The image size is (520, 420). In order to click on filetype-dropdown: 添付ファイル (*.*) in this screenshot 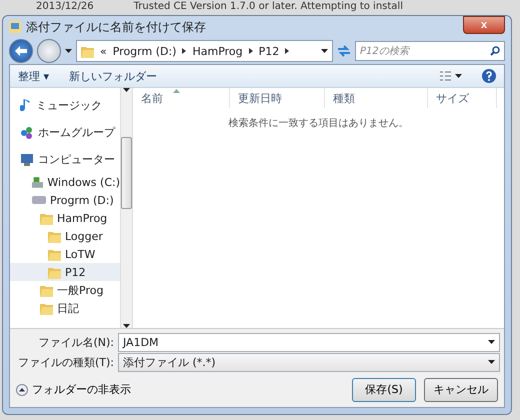, I will do `click(309, 362)`.